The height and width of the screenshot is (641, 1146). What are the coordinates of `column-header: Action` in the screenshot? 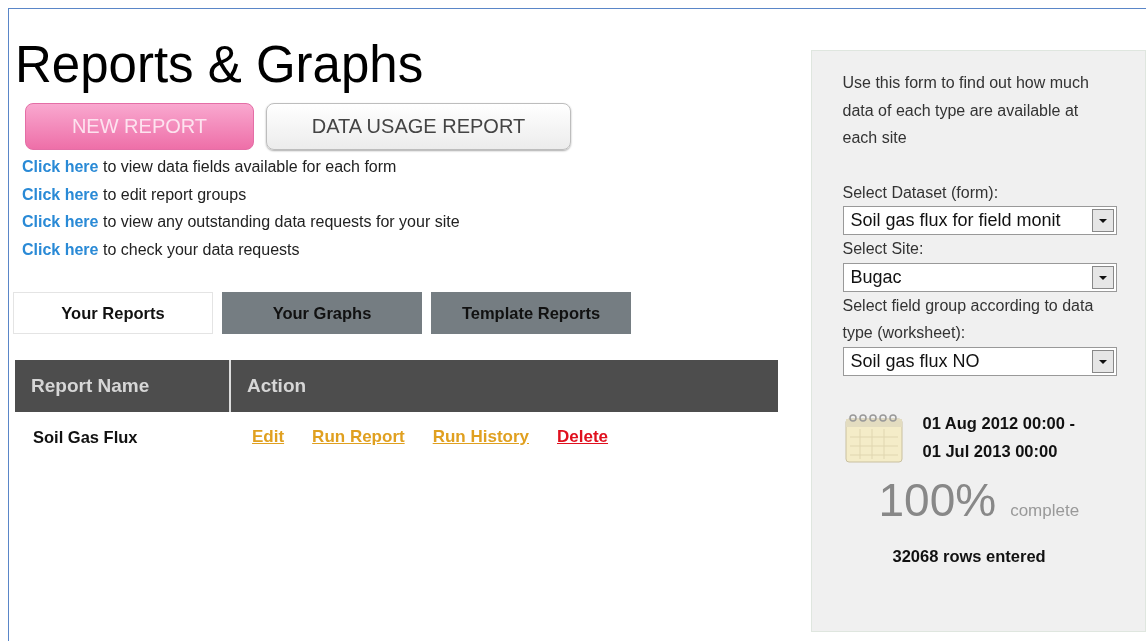 It's located at (277, 386).